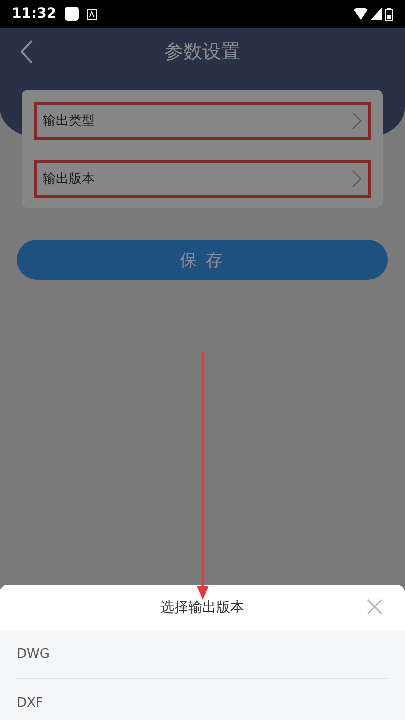 The width and height of the screenshot is (405, 720). Describe the element at coordinates (91, 14) in the screenshot. I see `keyboard-notification-icon` at that location.